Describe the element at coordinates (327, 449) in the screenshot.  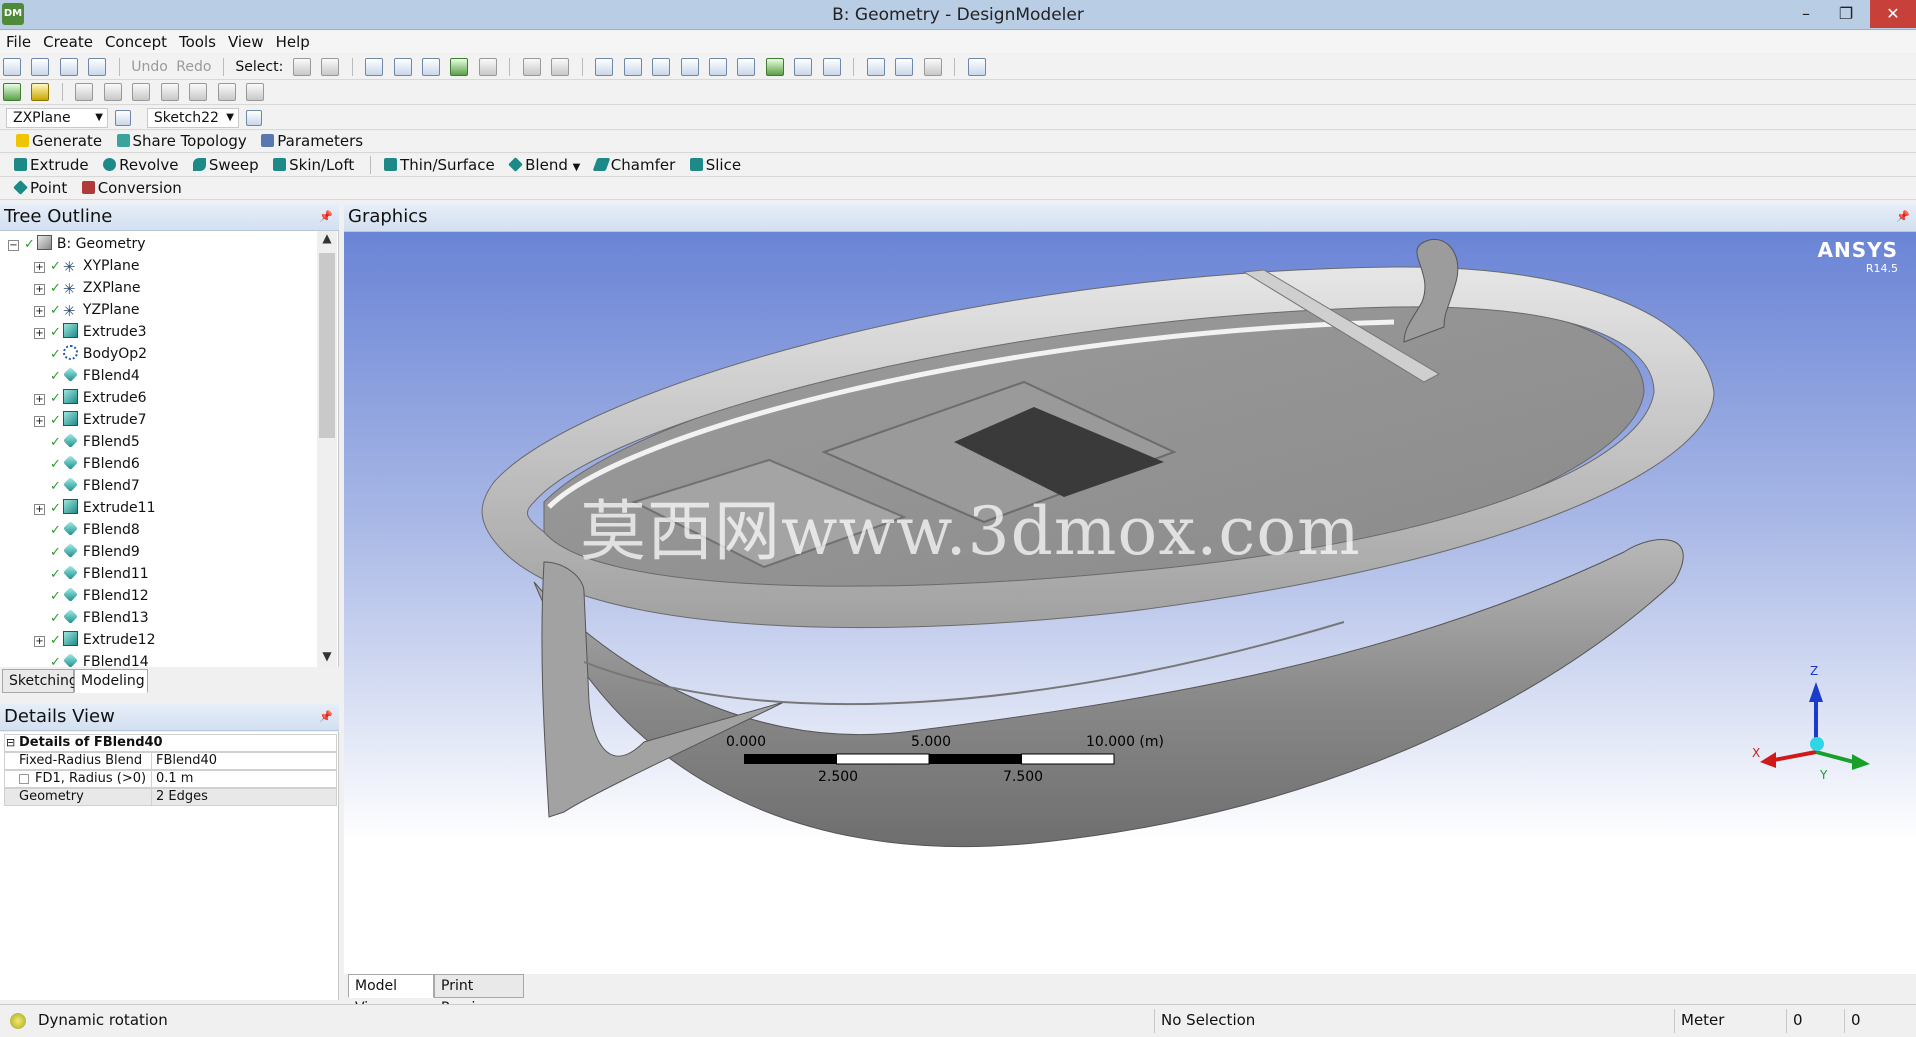
I see `tree-scrollbar: ▲ ▼` at that location.